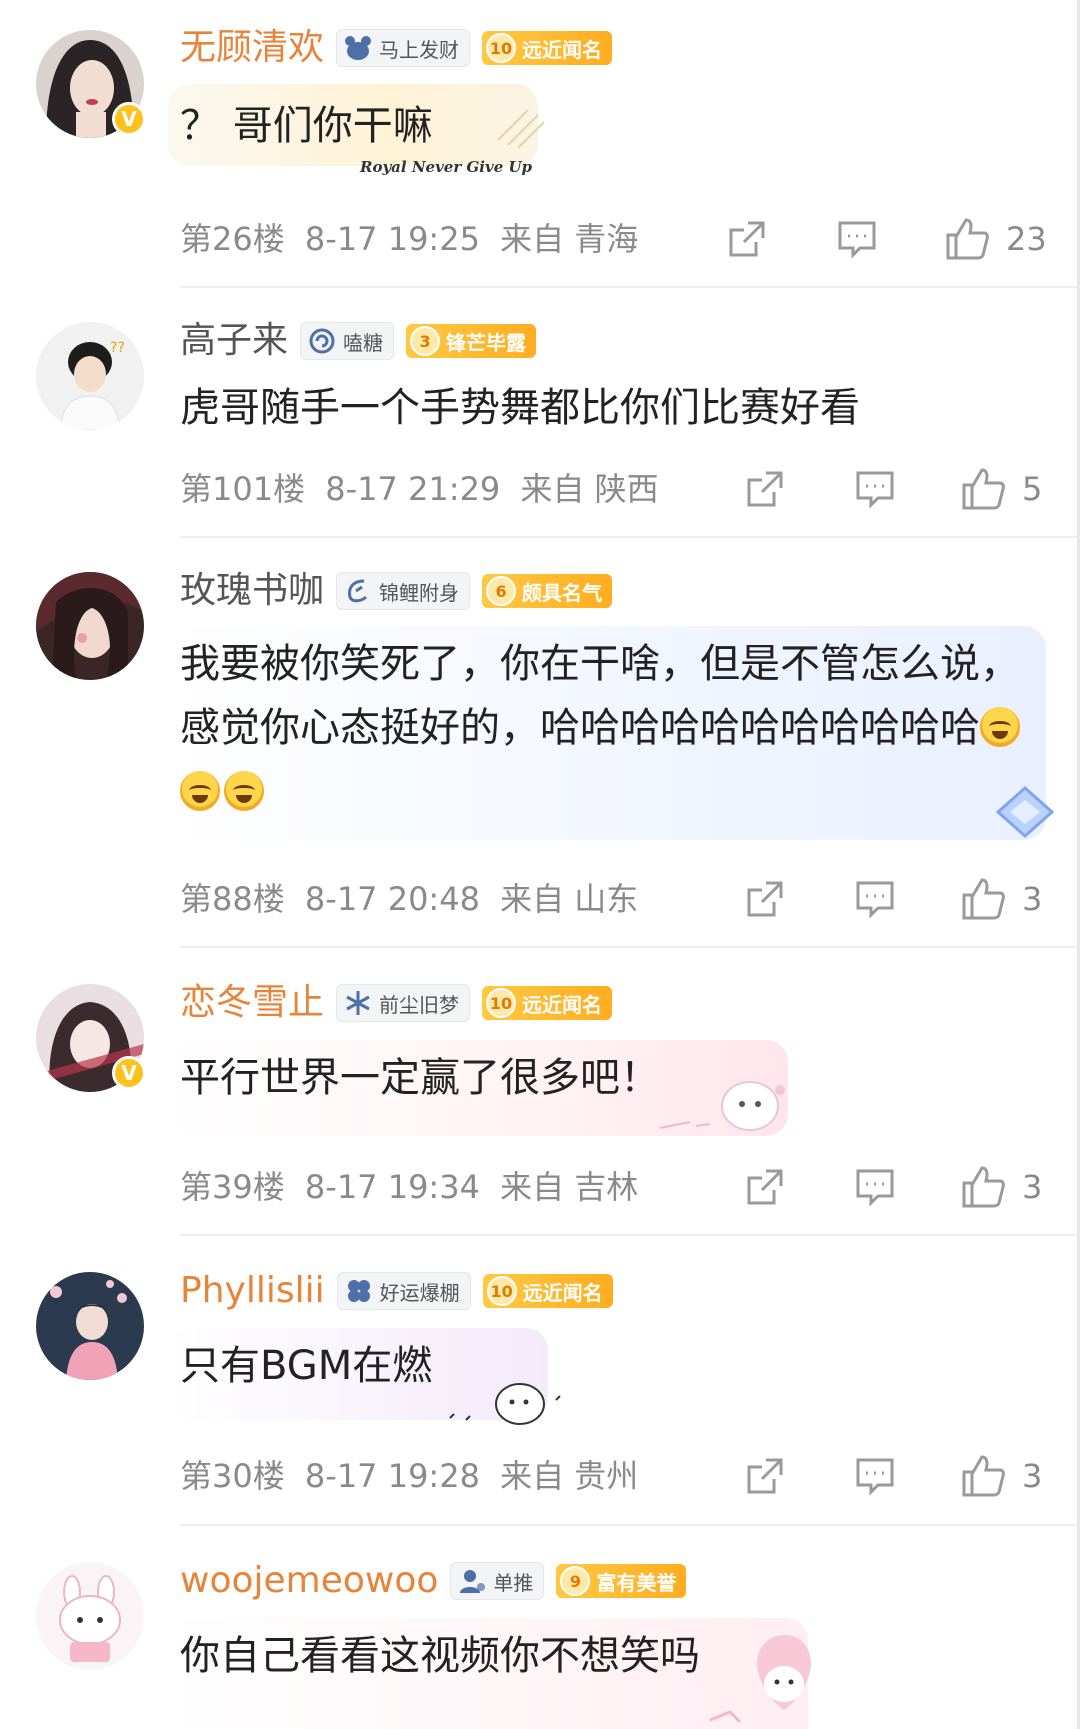 The image size is (1080, 1729). I want to click on fan-tag-label: 前尘旧梦, so click(419, 1004).